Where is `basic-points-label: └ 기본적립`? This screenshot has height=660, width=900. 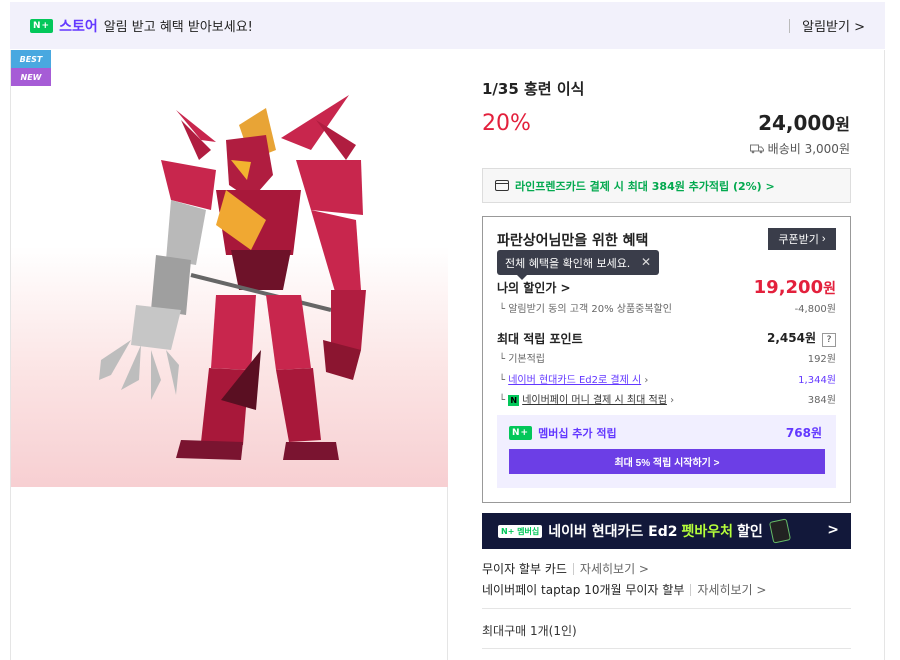 basic-points-label: └ 기본적립 is located at coordinates (522, 359).